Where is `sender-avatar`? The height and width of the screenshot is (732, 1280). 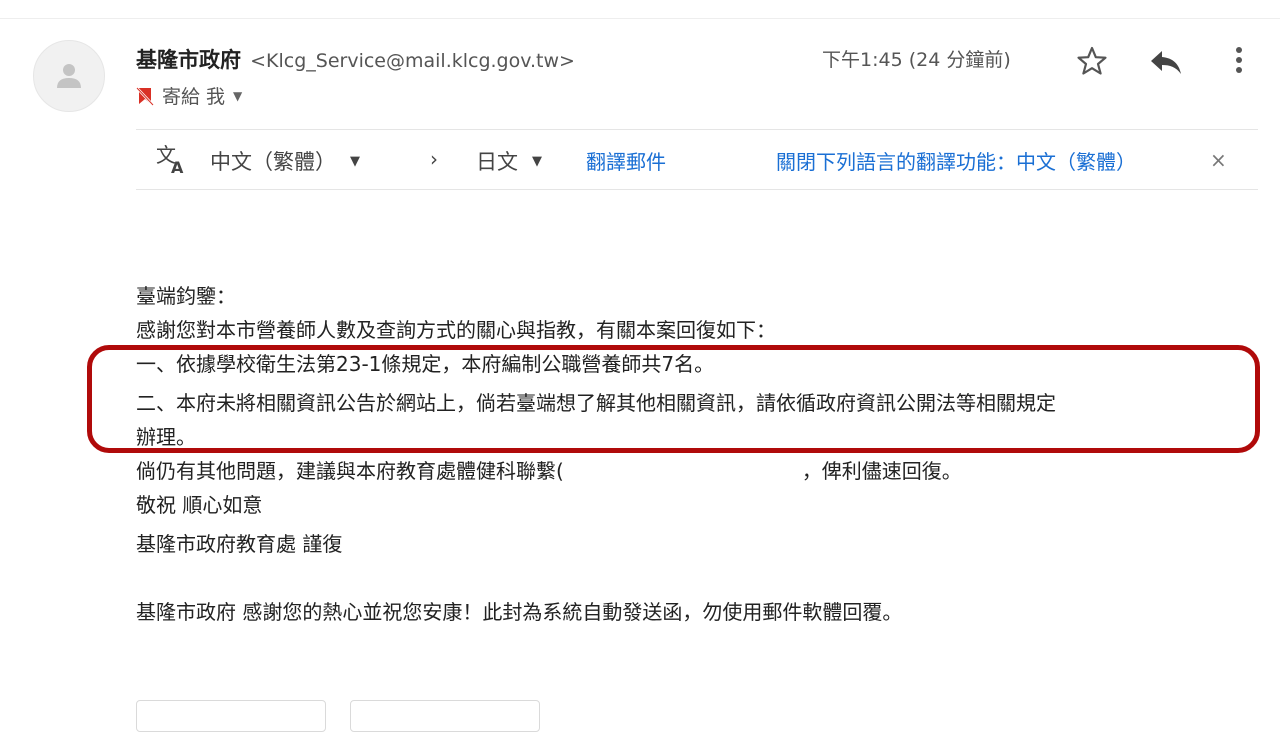
sender-avatar is located at coordinates (69, 76).